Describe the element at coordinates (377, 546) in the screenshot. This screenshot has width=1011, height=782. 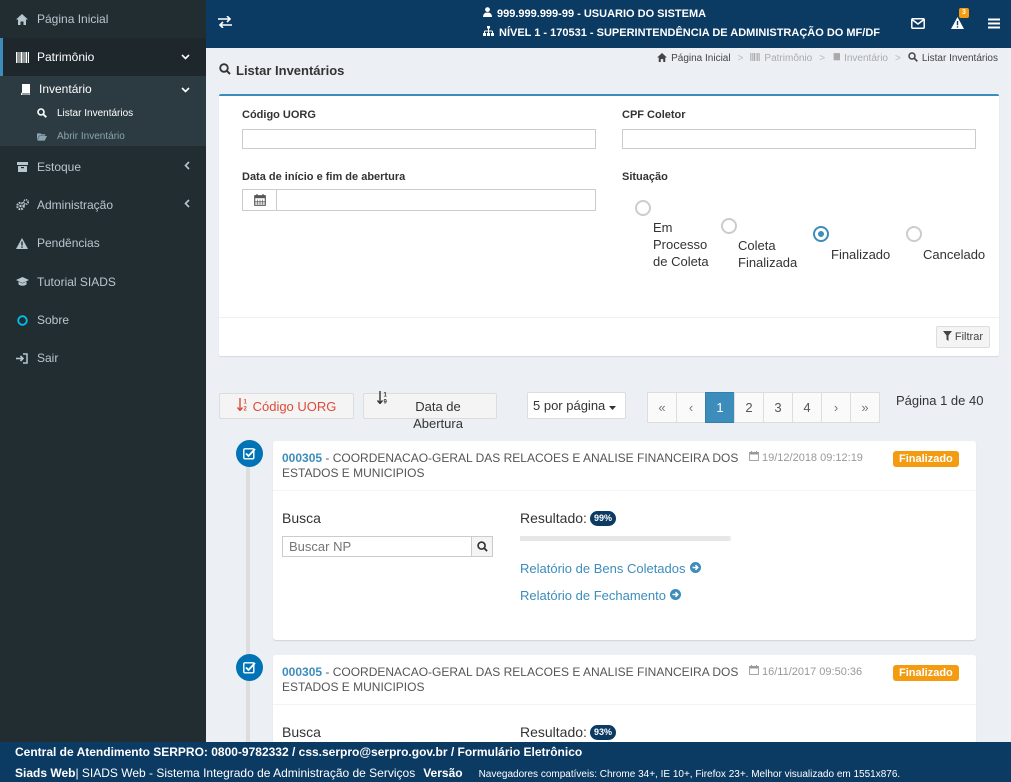
I see `busca-np-input` at that location.